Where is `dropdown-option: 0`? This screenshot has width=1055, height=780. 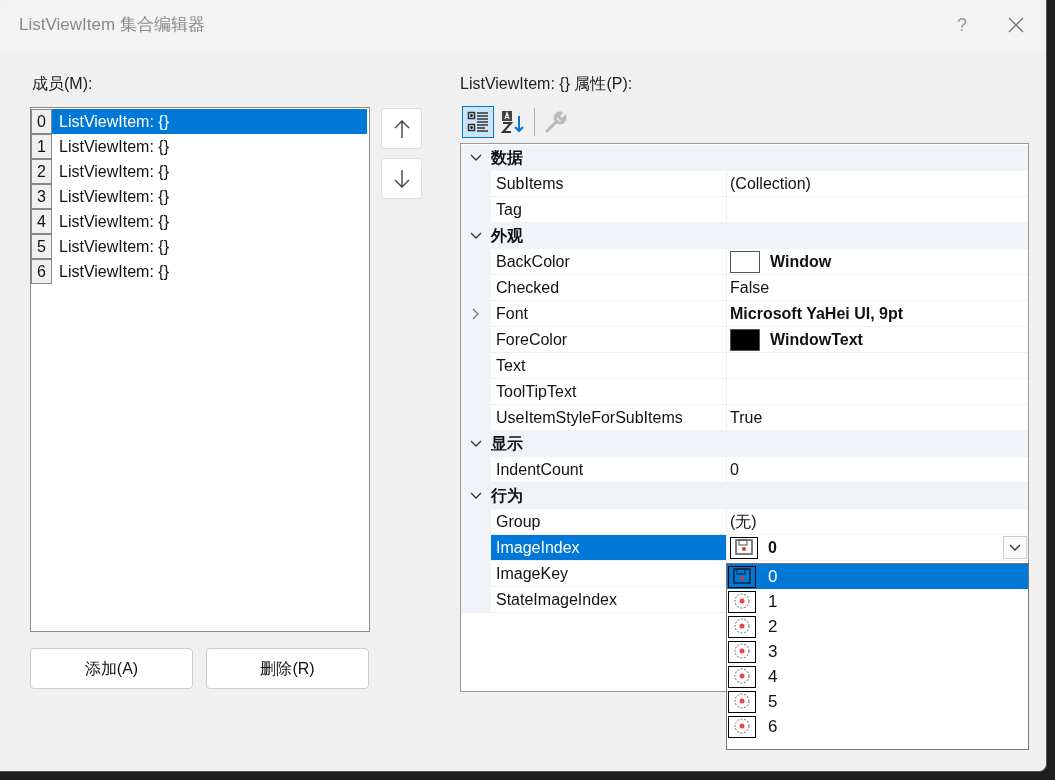 dropdown-option: 0 is located at coordinates (877, 576).